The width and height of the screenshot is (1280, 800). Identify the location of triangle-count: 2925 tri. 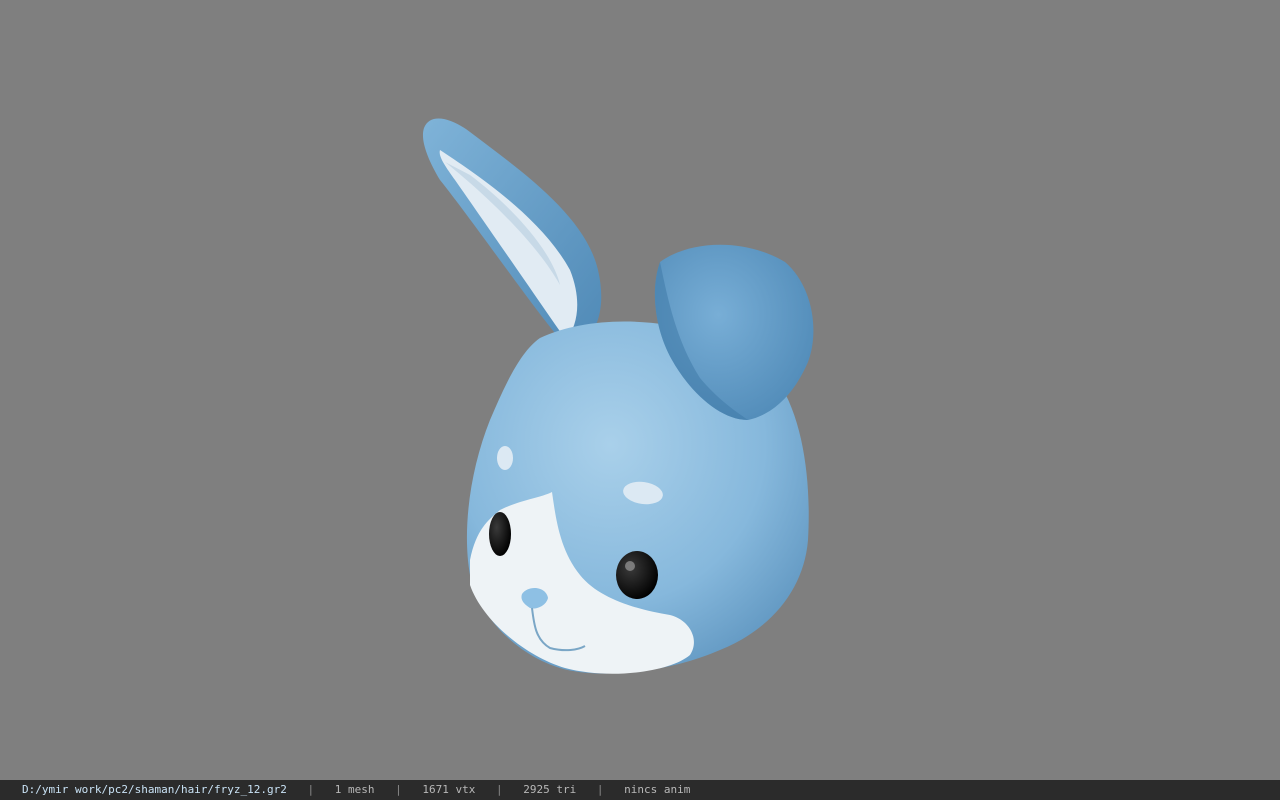
(550, 789).